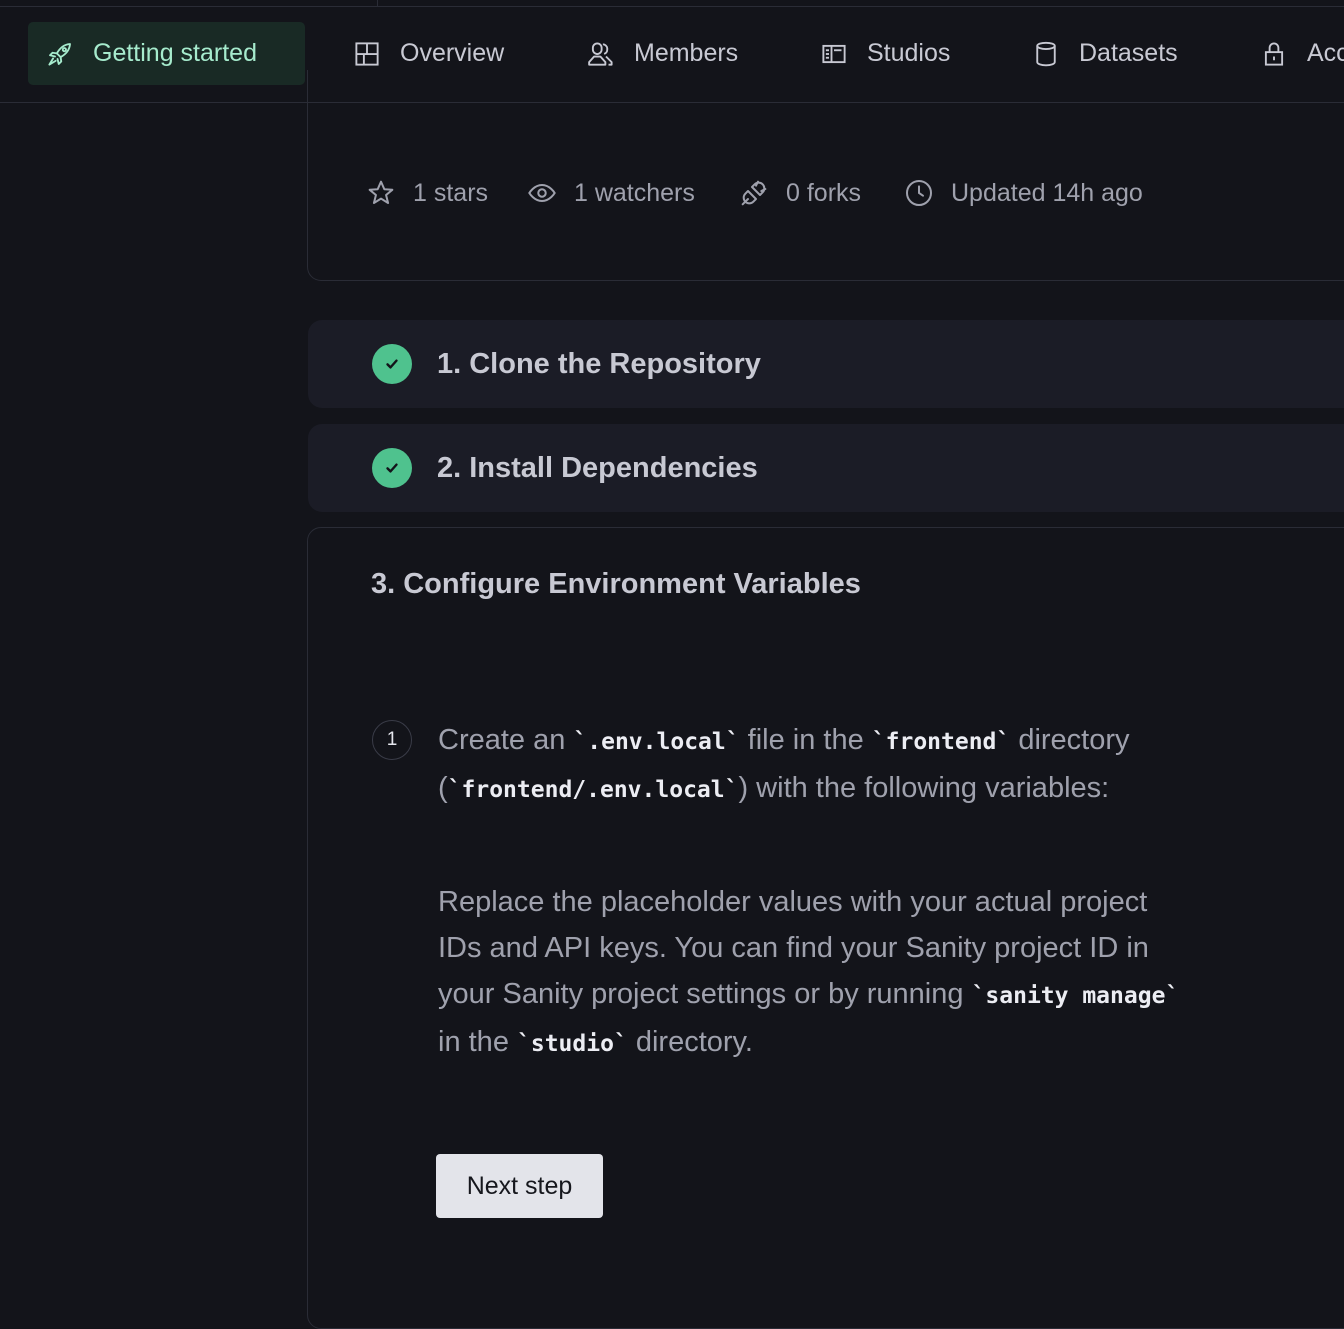 This screenshot has width=1344, height=1329. I want to click on tab-label: Acc, so click(1325, 53).